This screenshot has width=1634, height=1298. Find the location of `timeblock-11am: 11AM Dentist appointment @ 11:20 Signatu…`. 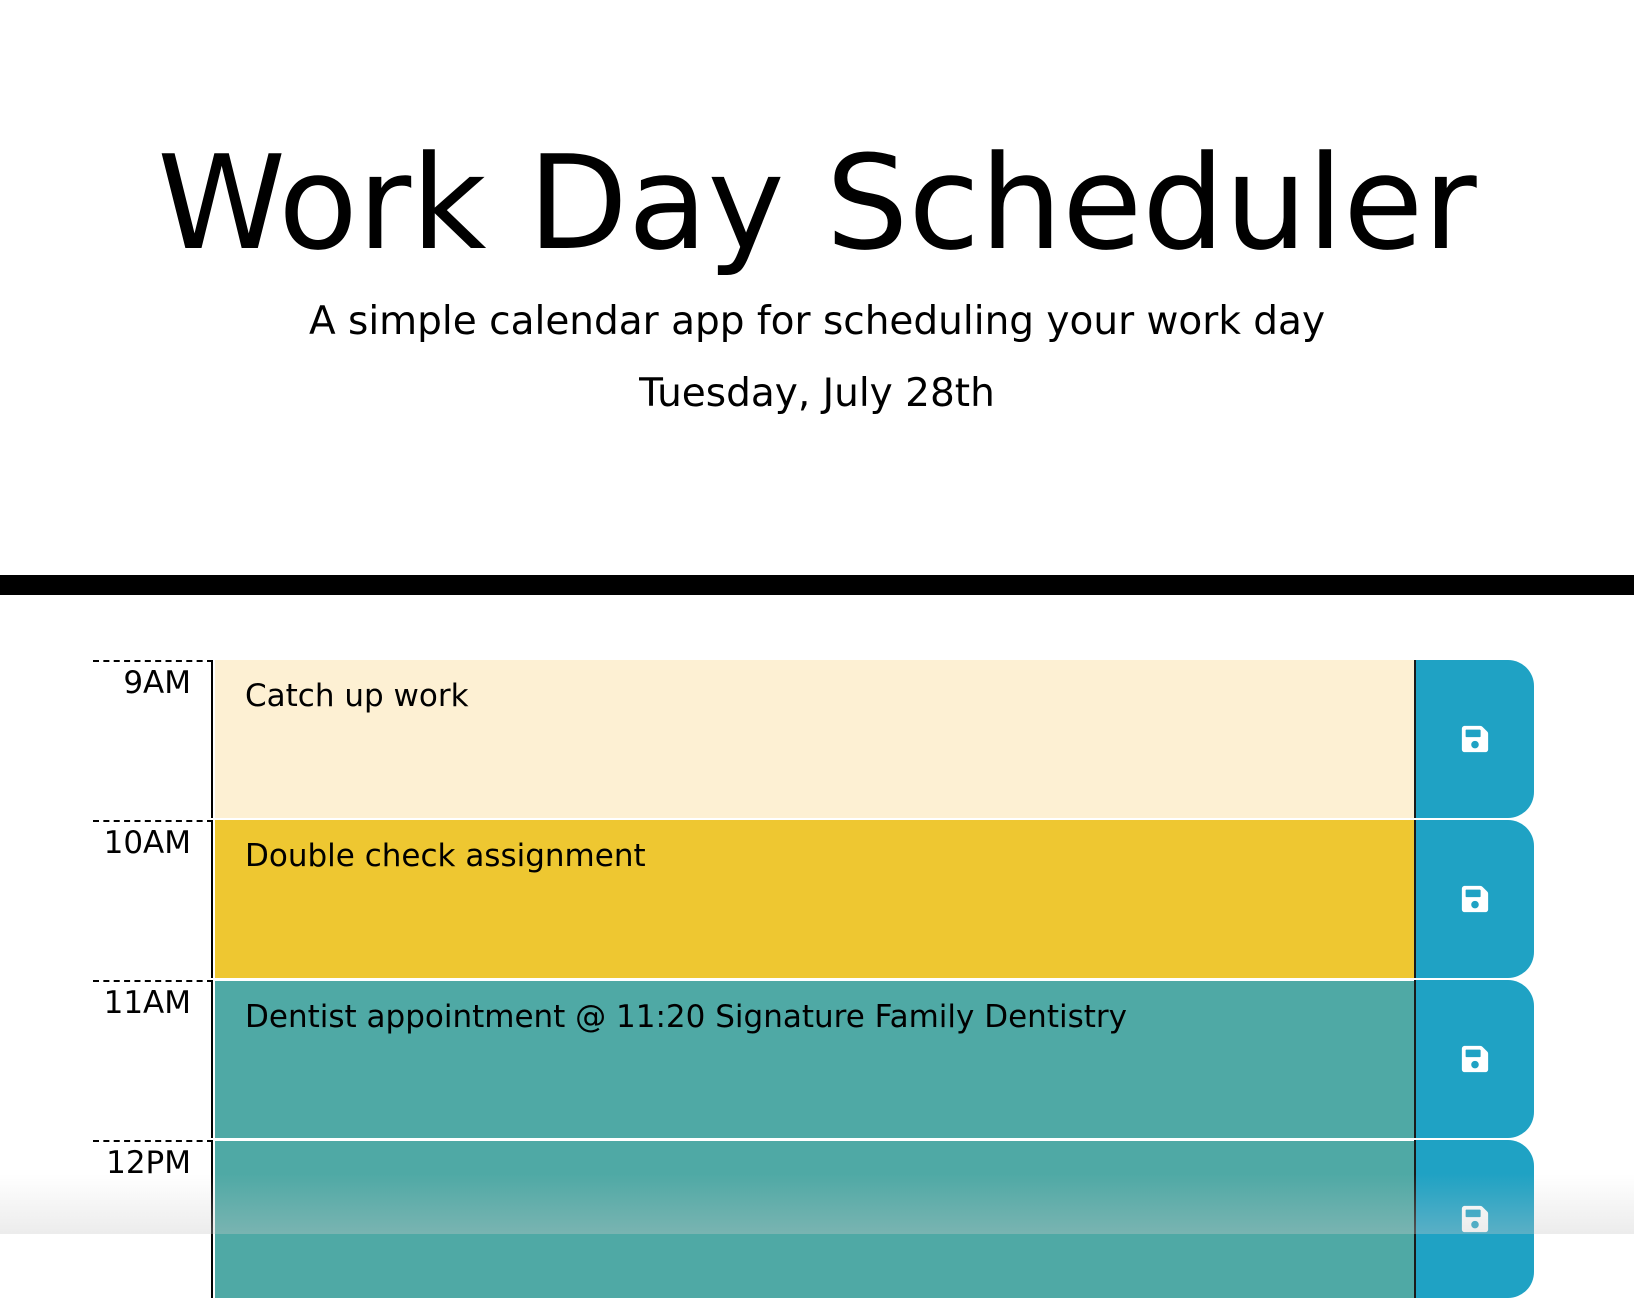

timeblock-11am: 11AM Dentist appointment @ 11:20 Signatu… is located at coordinates (817, 1059).